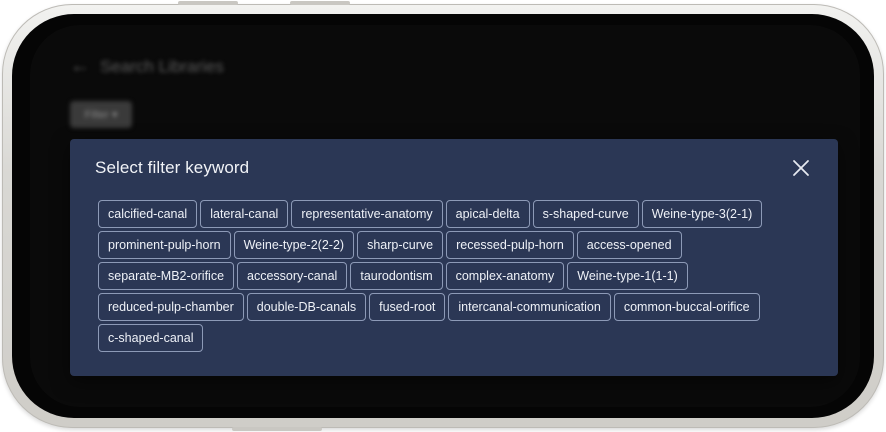 The image size is (886, 432). I want to click on keyword-chip: double-DB-canals, so click(306, 307).